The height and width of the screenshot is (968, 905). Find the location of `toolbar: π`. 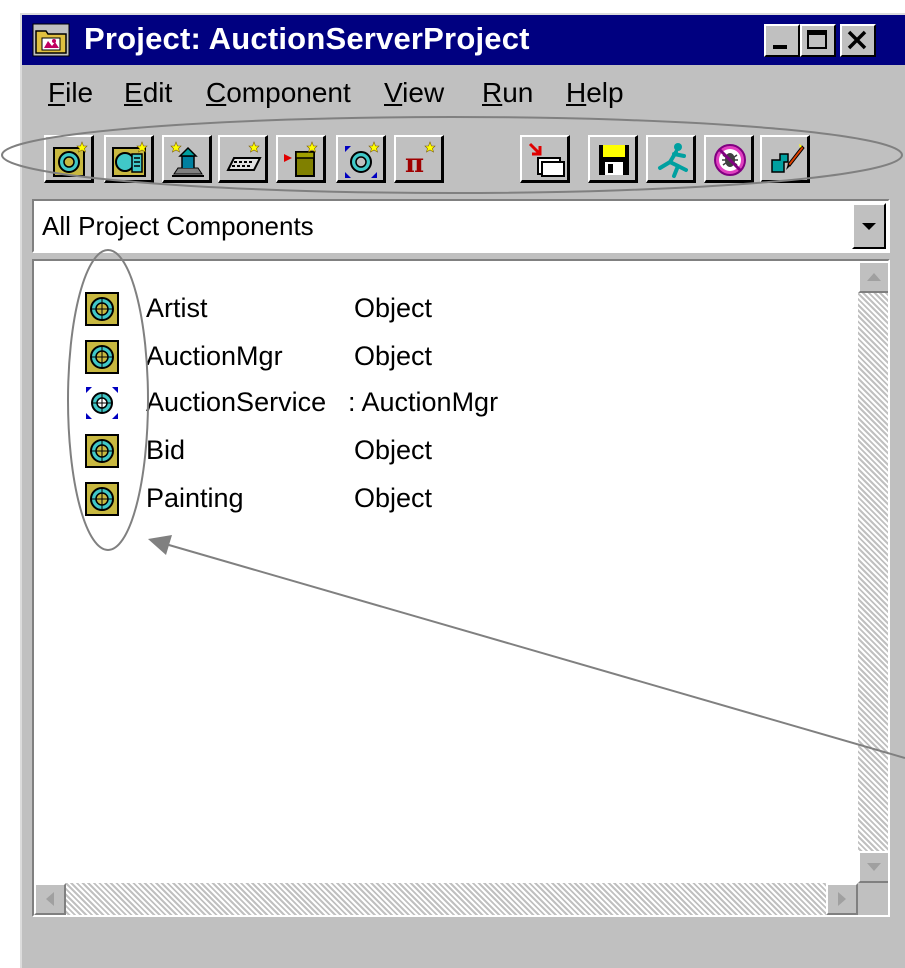

toolbar: π is located at coordinates (463, 161).